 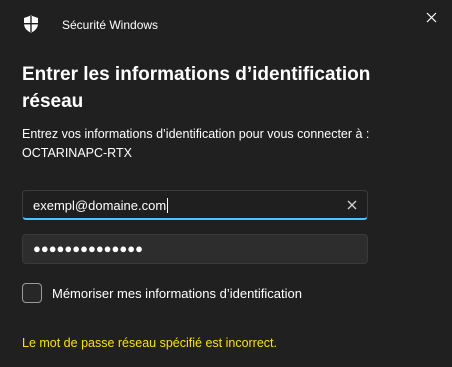 I want to click on password-field: ●●●●●●●●●●●●●●, so click(x=195, y=249).